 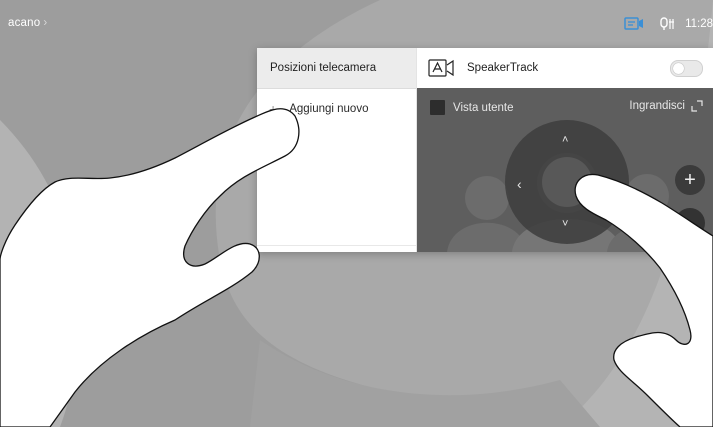 I want to click on camera-presets-title: Posizioni telecamera, so click(x=336, y=68).